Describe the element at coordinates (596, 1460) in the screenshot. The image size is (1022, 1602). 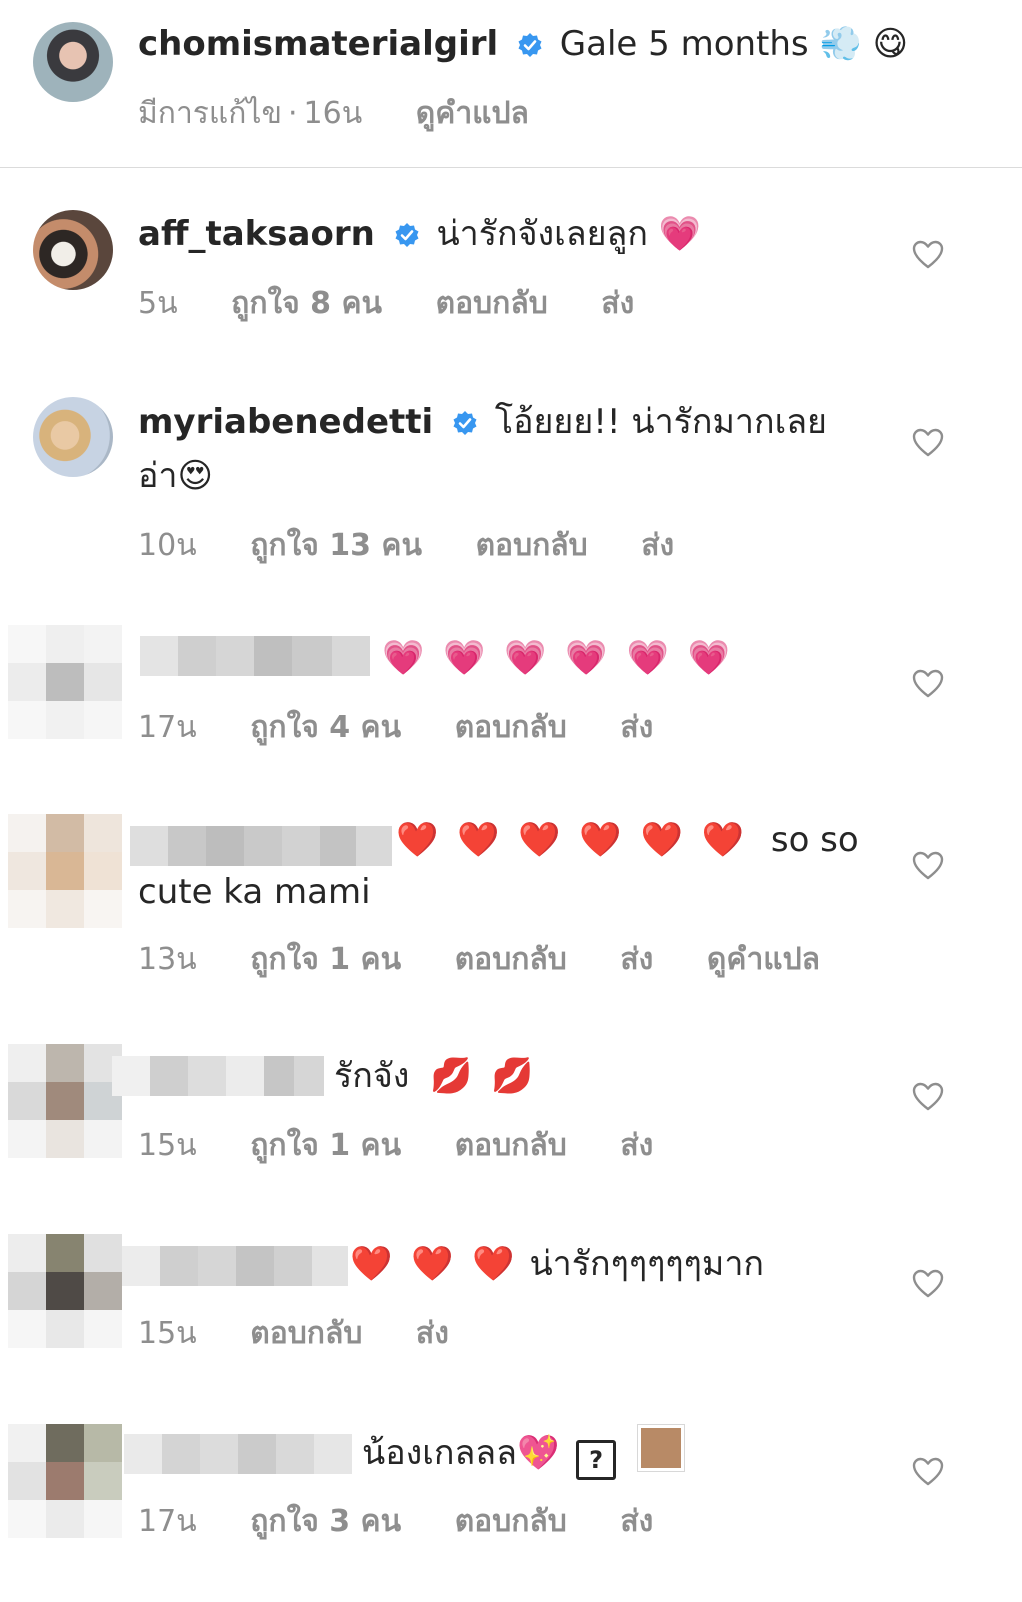
I see `unknown-glyph-icon: ?` at that location.